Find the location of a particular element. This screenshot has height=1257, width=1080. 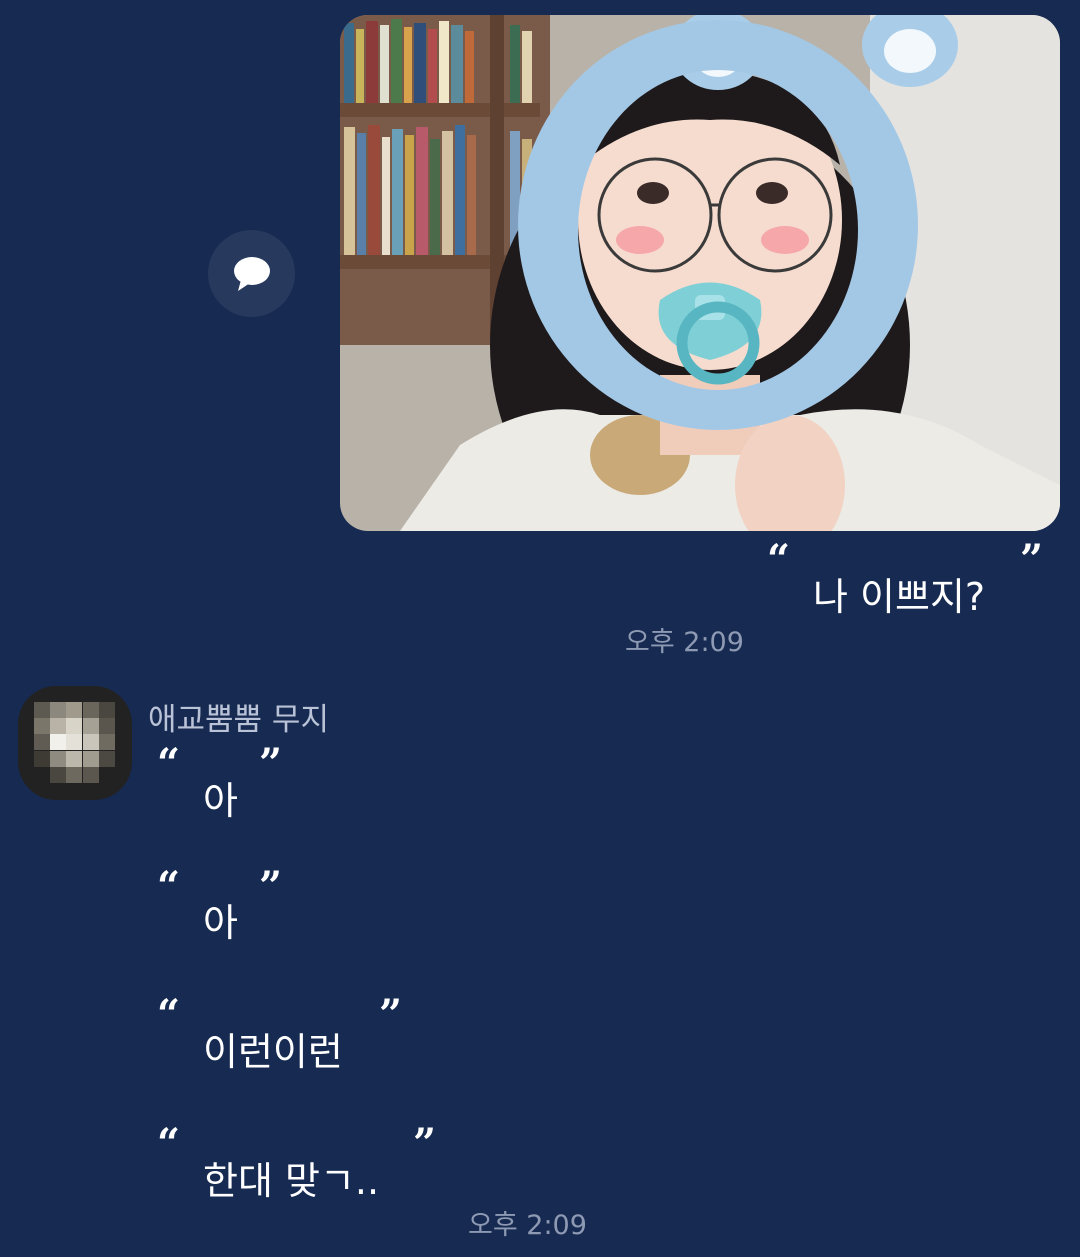

outgoing-timestamp: 오후 2:09 is located at coordinates (684, 642).